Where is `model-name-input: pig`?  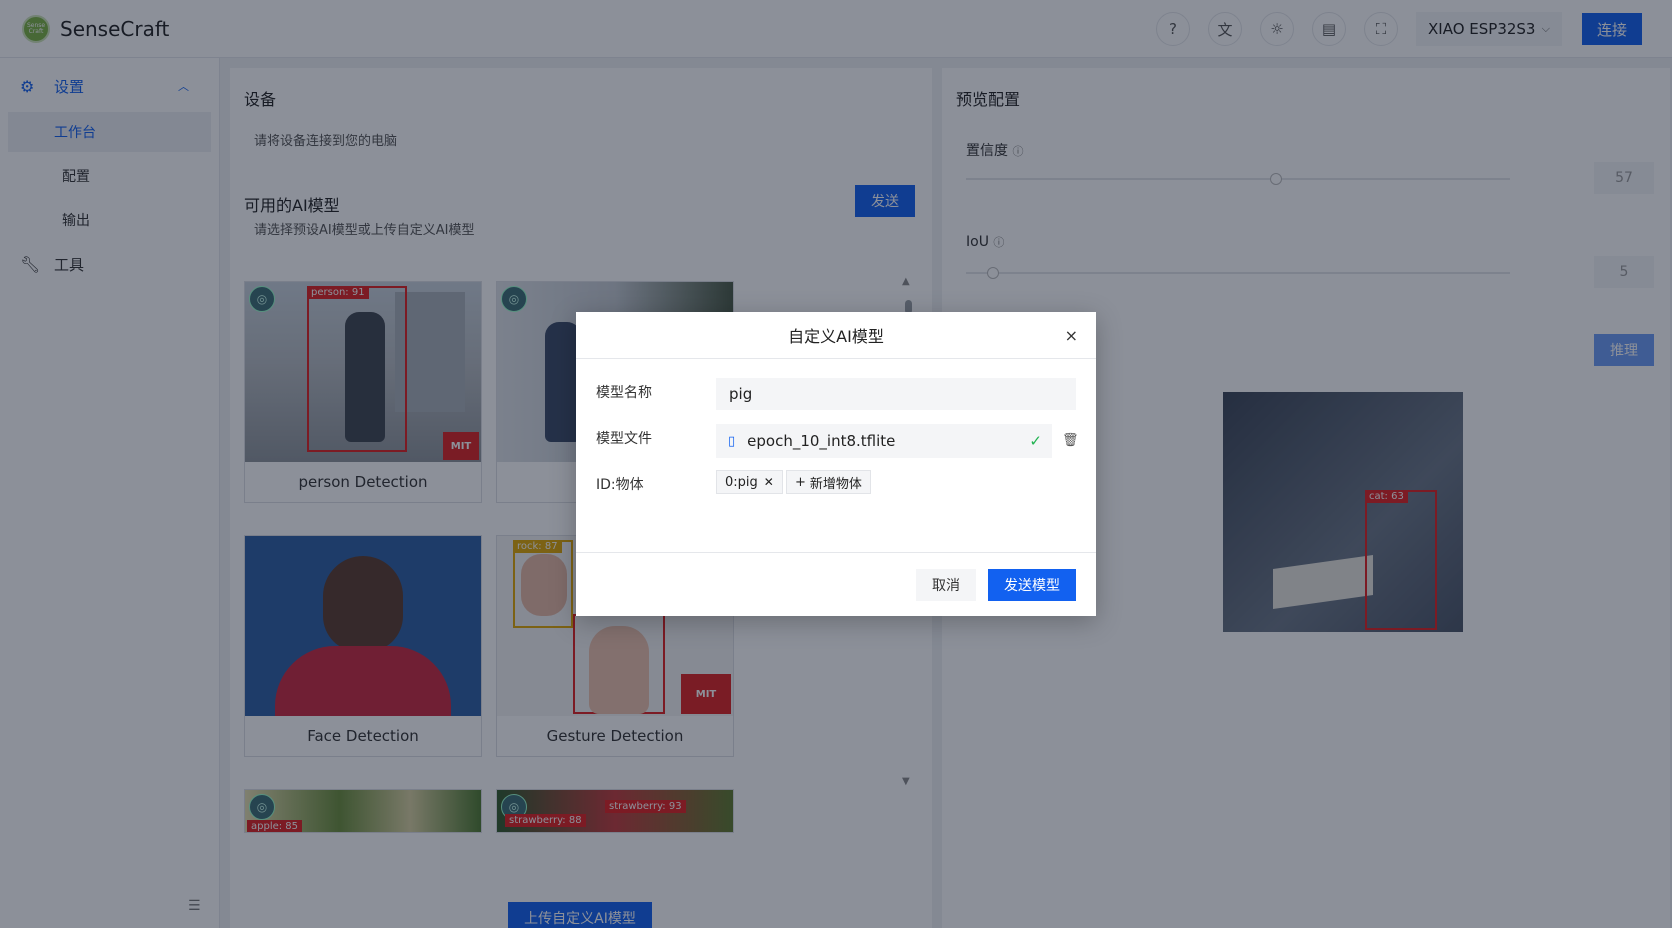
model-name-input: pig is located at coordinates (896, 394).